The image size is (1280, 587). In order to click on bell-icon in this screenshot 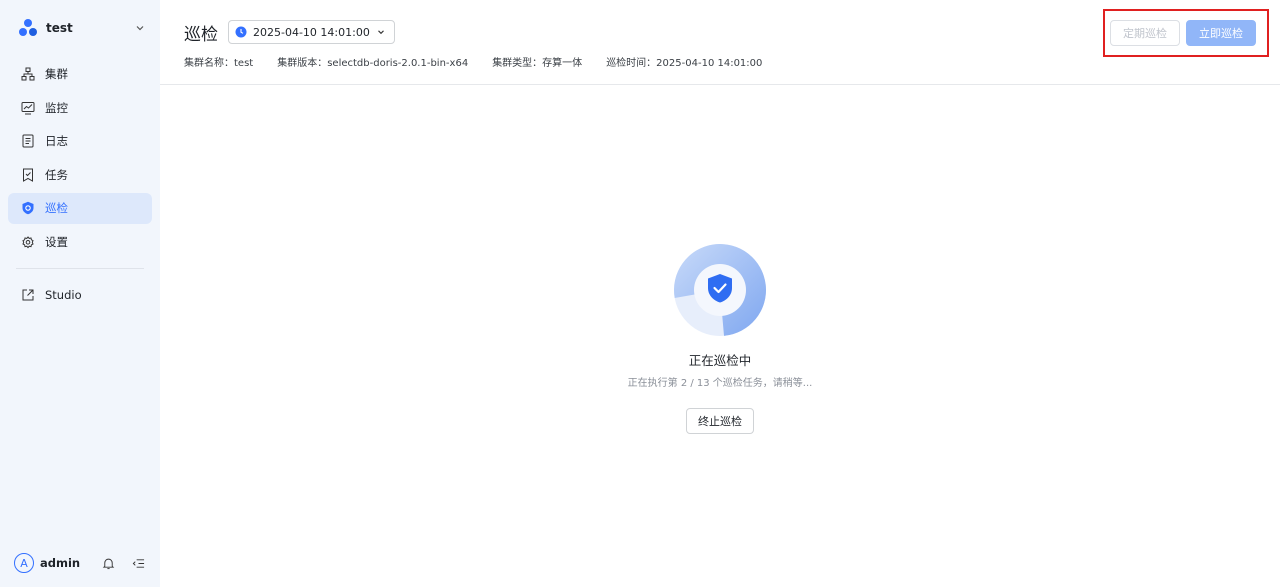, I will do `click(108, 563)`.